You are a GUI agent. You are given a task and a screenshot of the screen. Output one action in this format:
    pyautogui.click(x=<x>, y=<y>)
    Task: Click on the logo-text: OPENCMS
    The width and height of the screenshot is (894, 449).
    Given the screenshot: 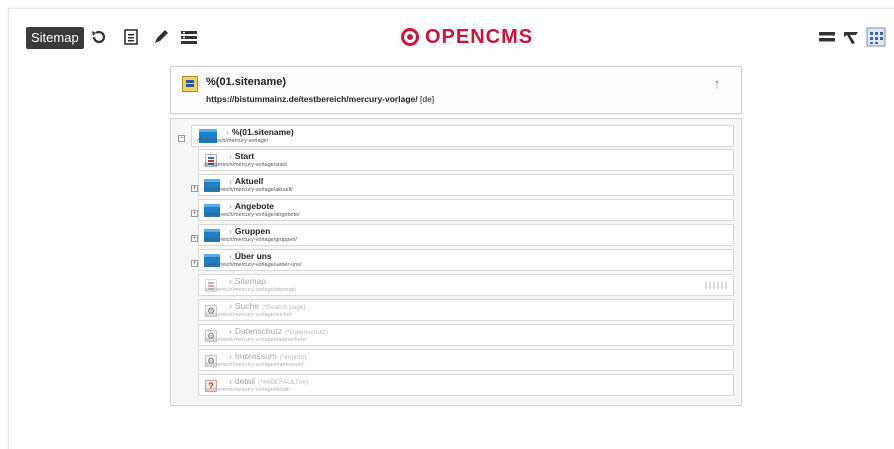 What is the action you would take?
    pyautogui.click(x=479, y=36)
    